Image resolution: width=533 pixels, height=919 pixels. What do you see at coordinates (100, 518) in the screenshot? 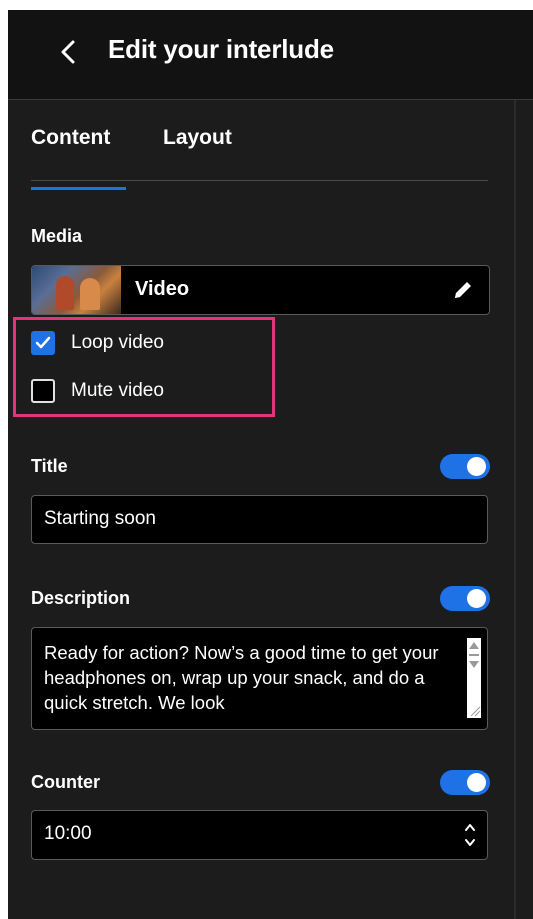
I see `title-input-value: Starting soon` at bounding box center [100, 518].